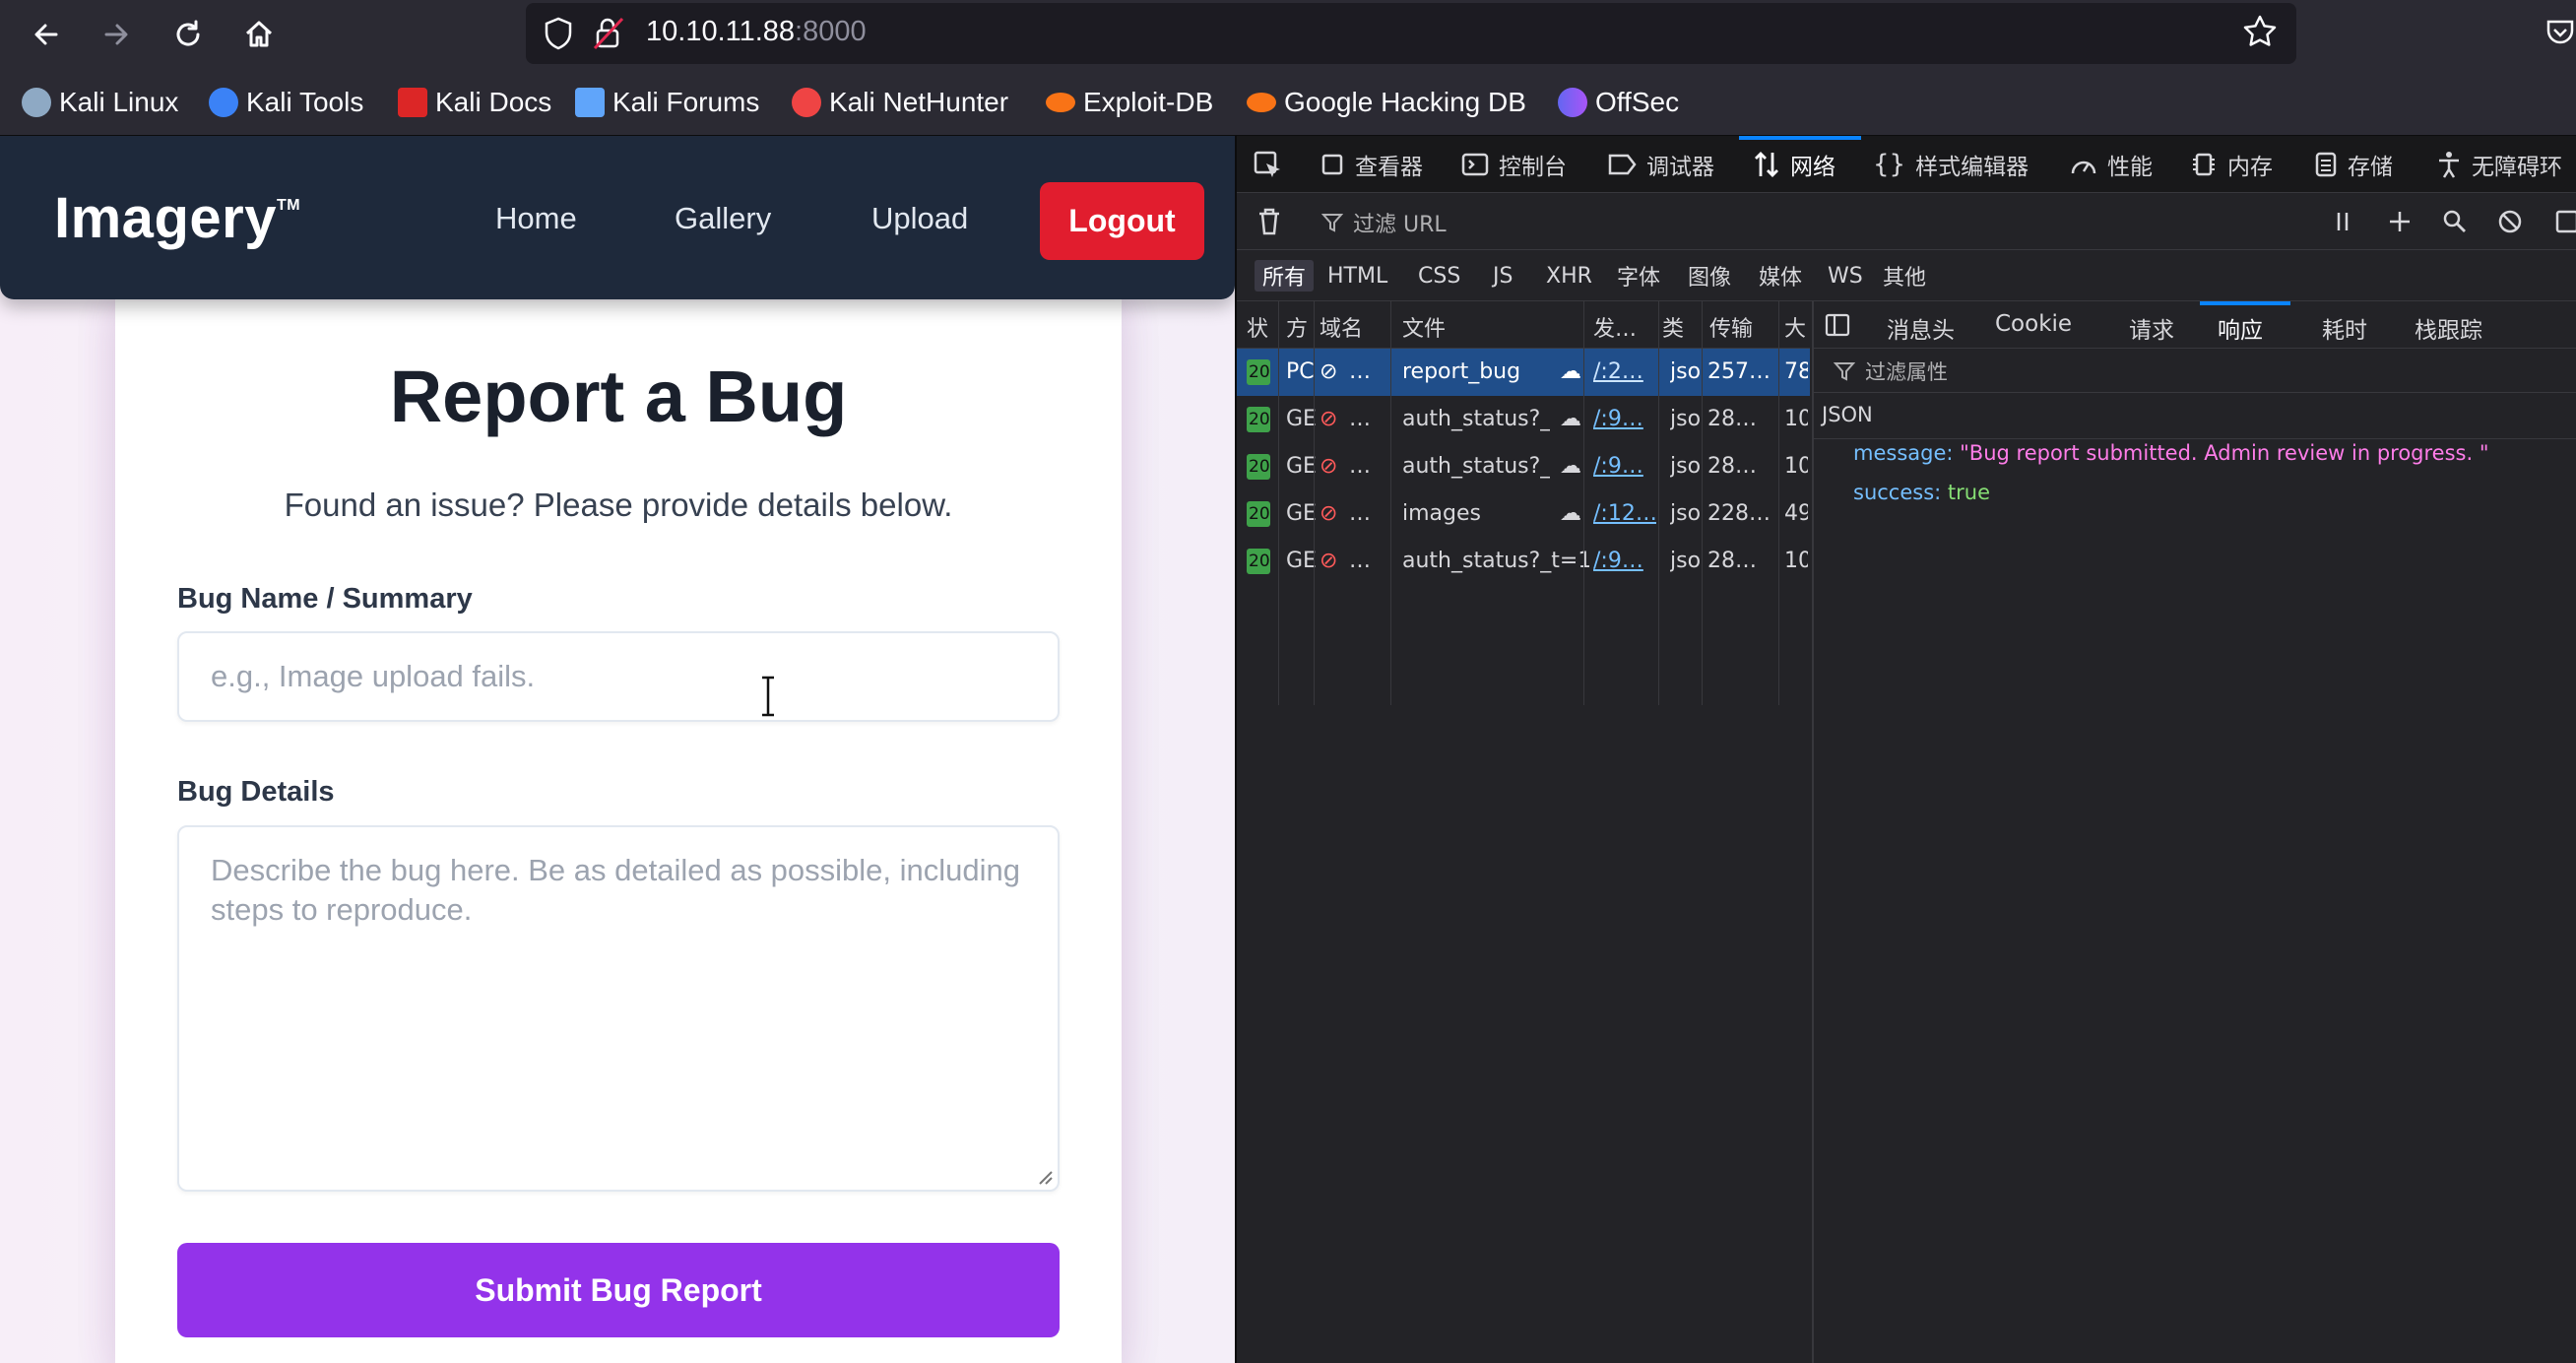 The image size is (2576, 1363). Describe the element at coordinates (1060, 102) in the screenshot. I see `exploit-db-icon` at that location.